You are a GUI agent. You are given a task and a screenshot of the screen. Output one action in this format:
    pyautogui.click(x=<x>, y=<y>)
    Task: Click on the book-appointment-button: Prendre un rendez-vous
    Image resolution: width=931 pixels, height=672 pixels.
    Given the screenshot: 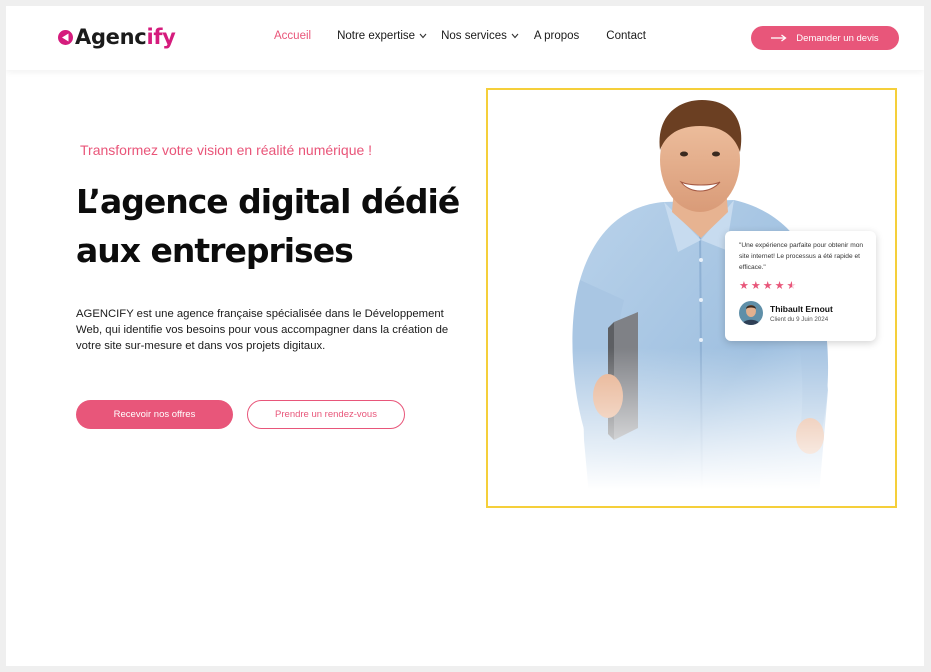 What is the action you would take?
    pyautogui.click(x=326, y=414)
    